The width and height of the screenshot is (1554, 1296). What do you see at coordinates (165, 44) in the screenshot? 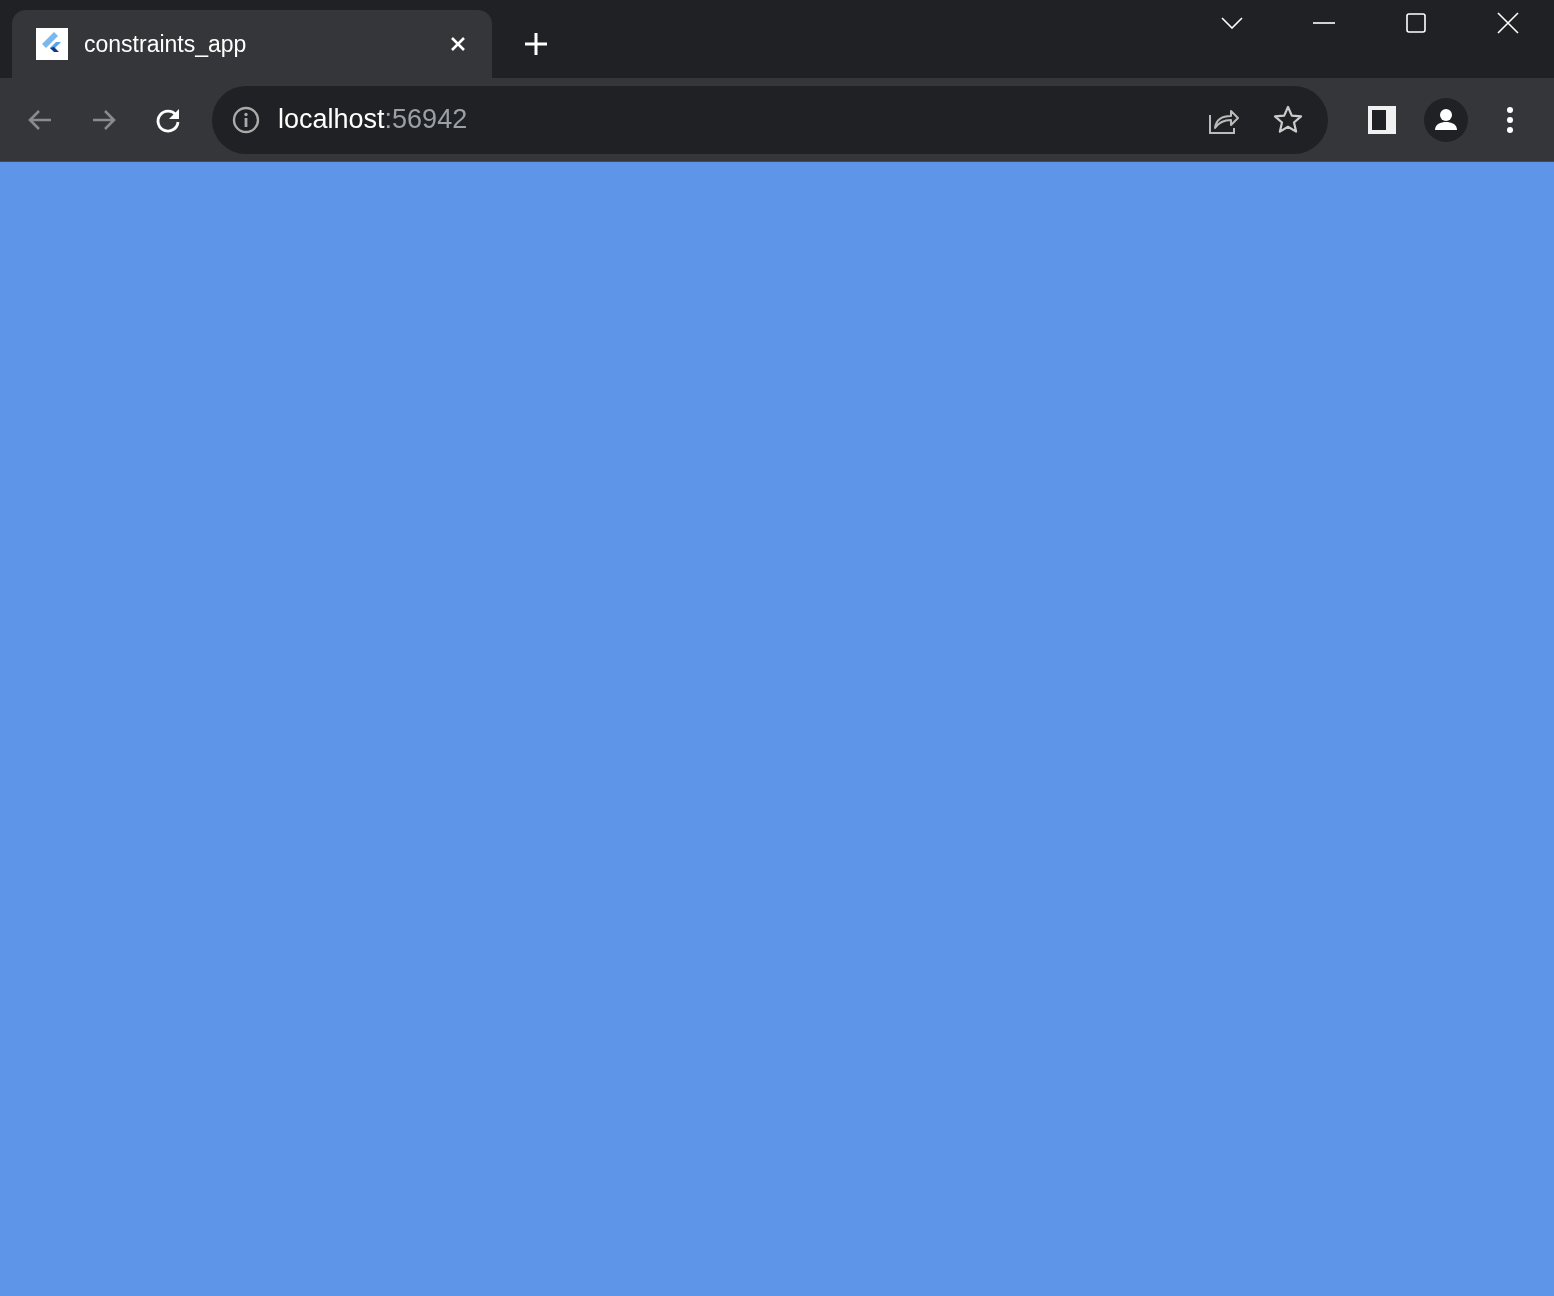
I see `tab-title: constraints_app` at bounding box center [165, 44].